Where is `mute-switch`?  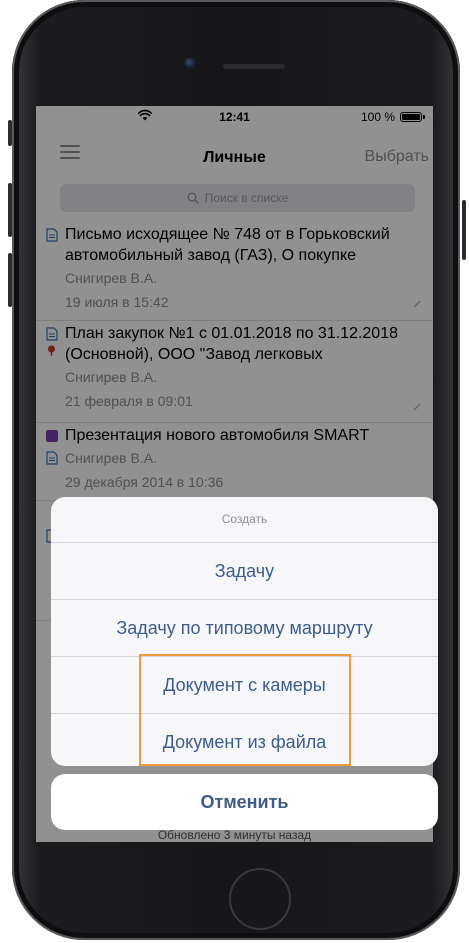
mute-switch is located at coordinates (10, 133).